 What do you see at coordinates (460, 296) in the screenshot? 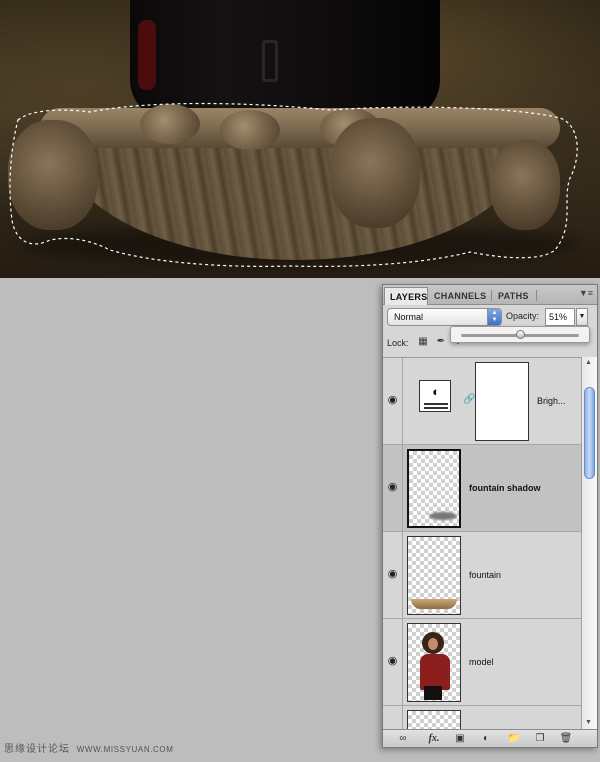
I see `tab-channels: CHANNELS` at bounding box center [460, 296].